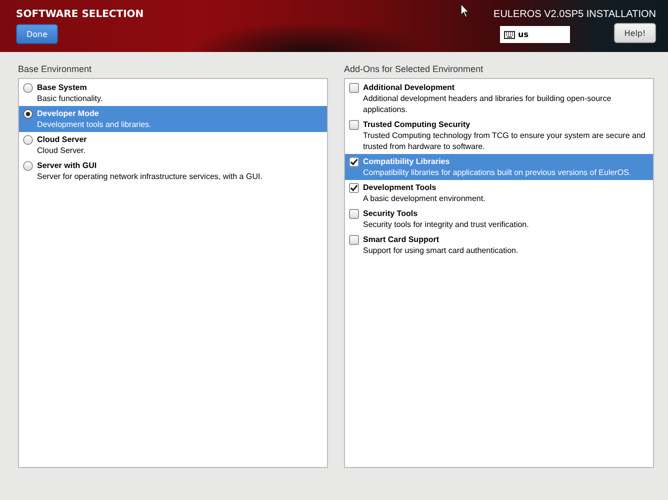  I want to click on option-name: Server with GUI, so click(67, 165).